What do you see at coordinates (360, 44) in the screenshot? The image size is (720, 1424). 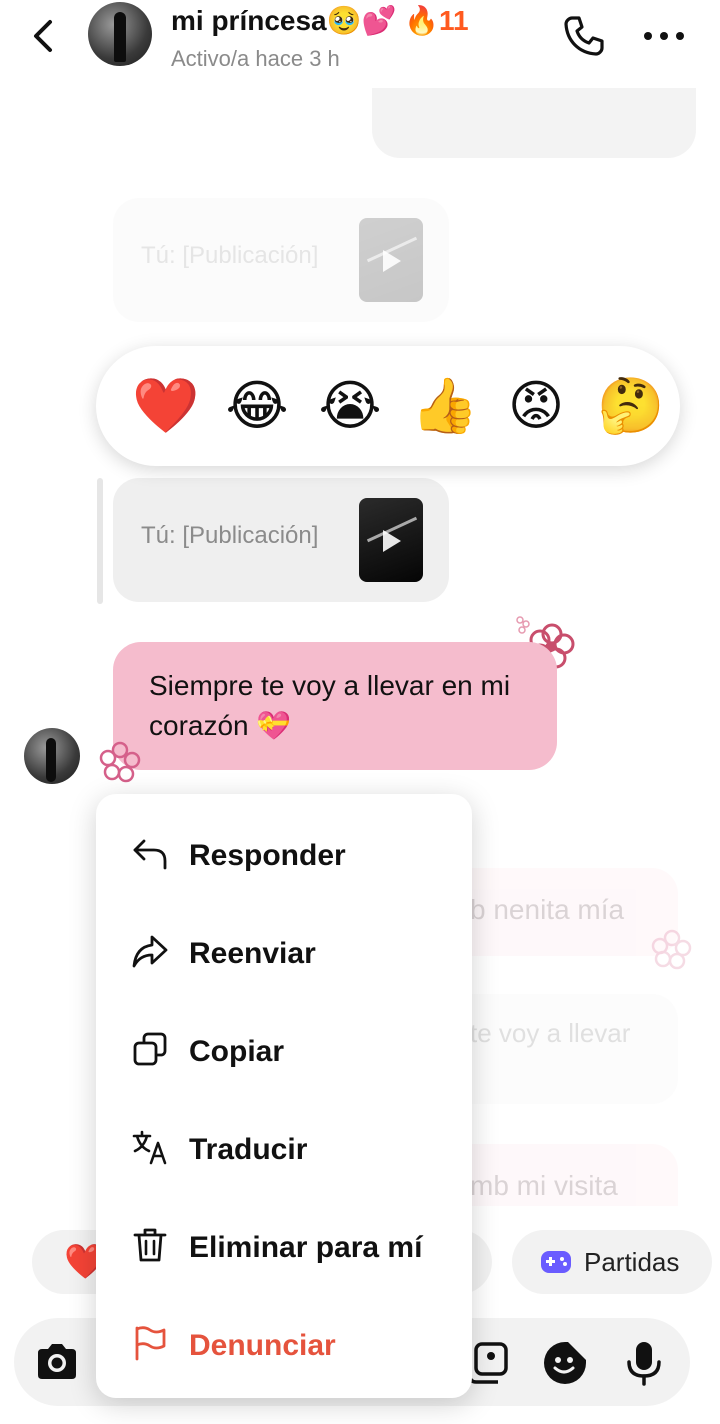 I see `chat-header: mi príncesa🥹💕 🔥11 Activo/a hace 3 h` at bounding box center [360, 44].